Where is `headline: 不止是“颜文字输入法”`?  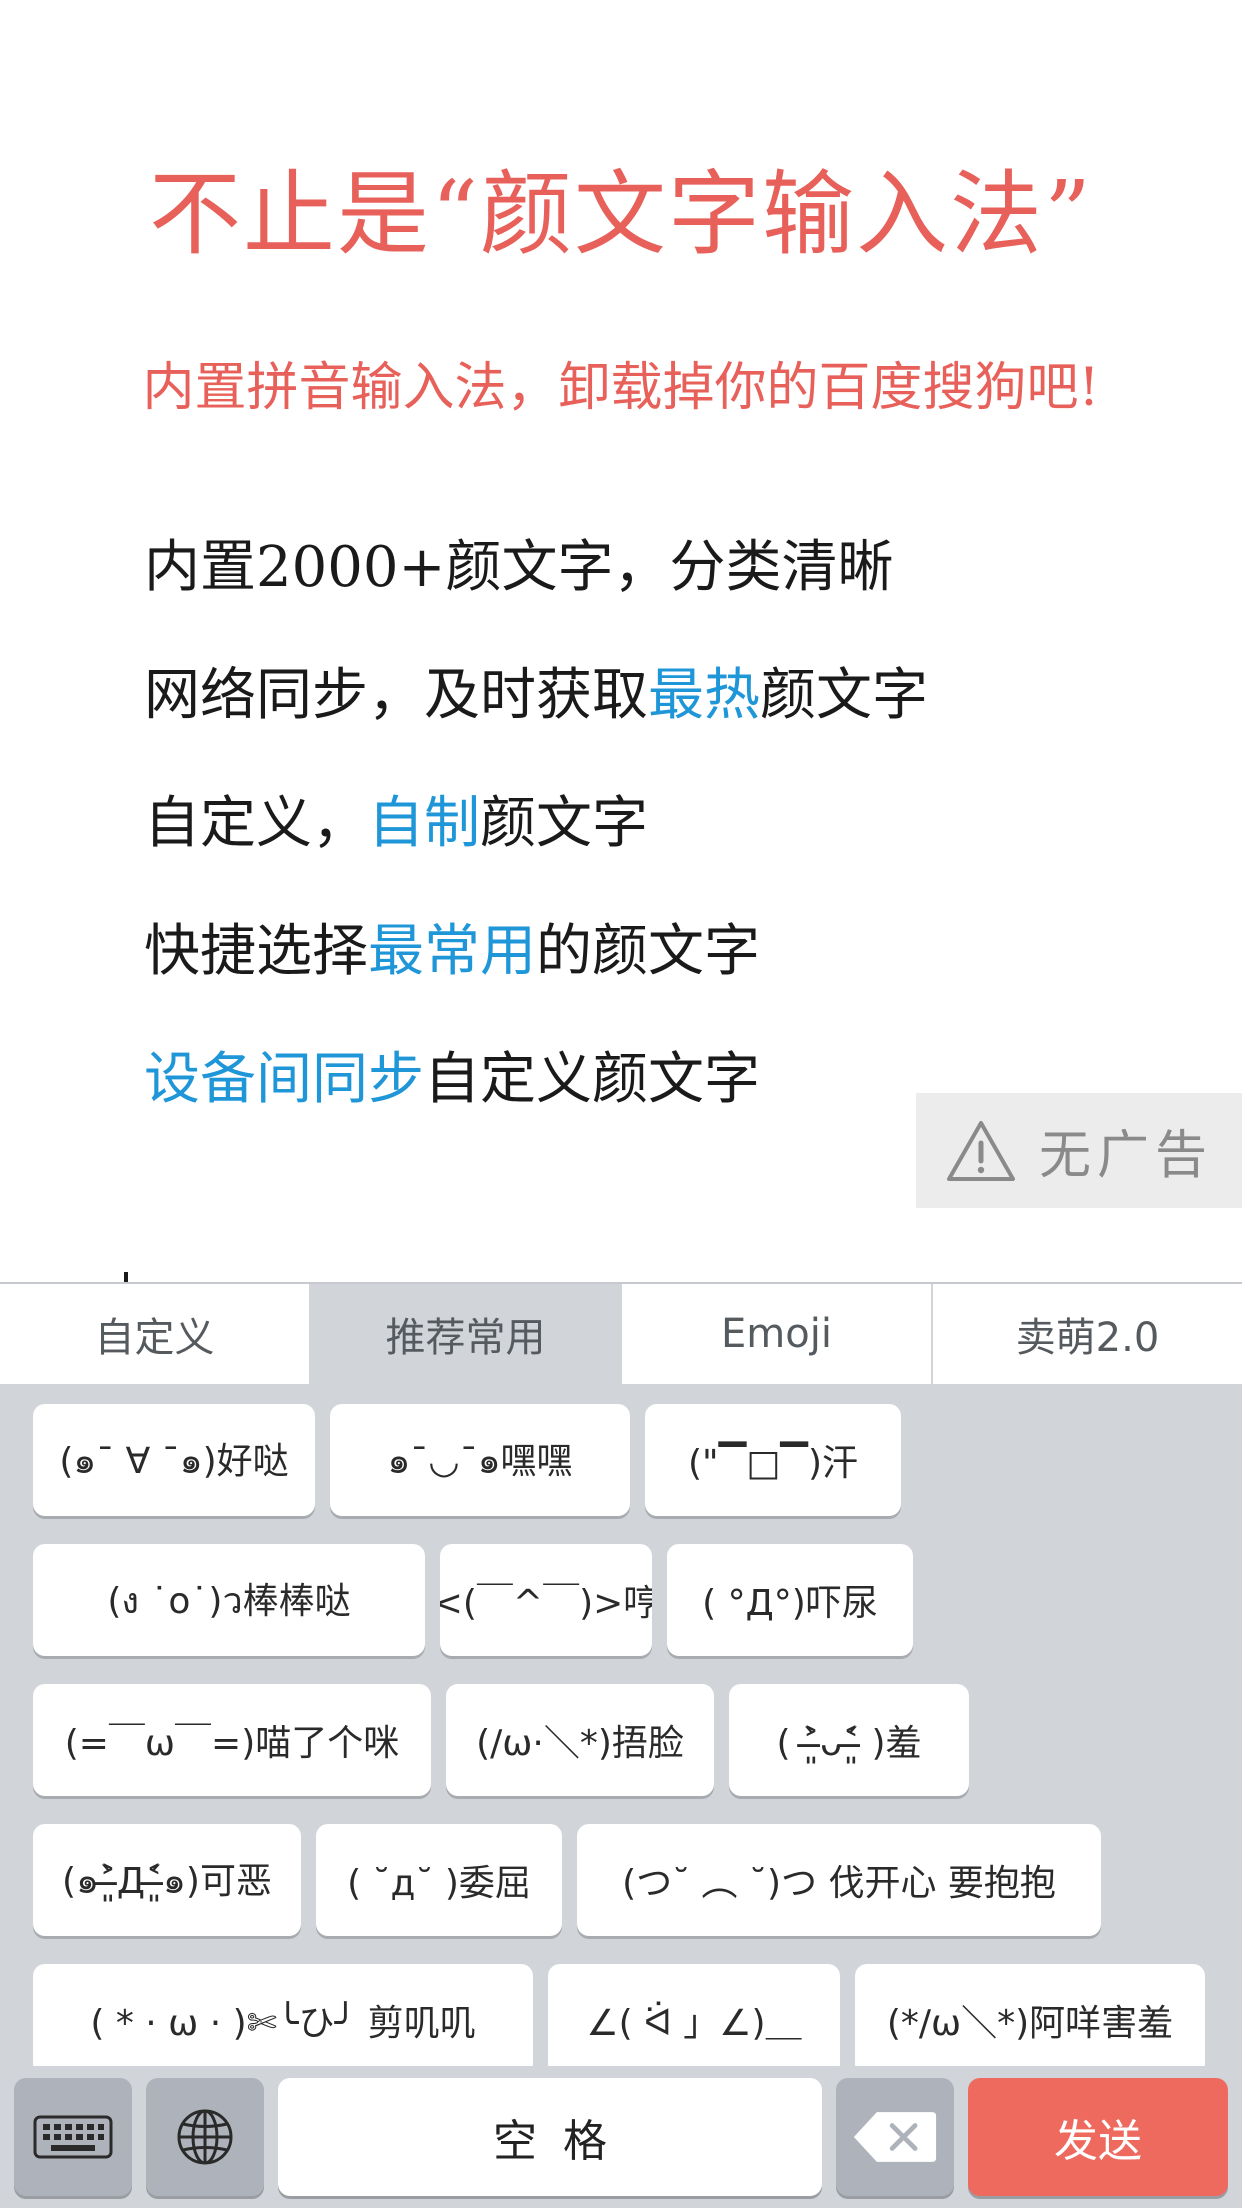 headline: 不止是“颜文字输入法” is located at coordinates (621, 214).